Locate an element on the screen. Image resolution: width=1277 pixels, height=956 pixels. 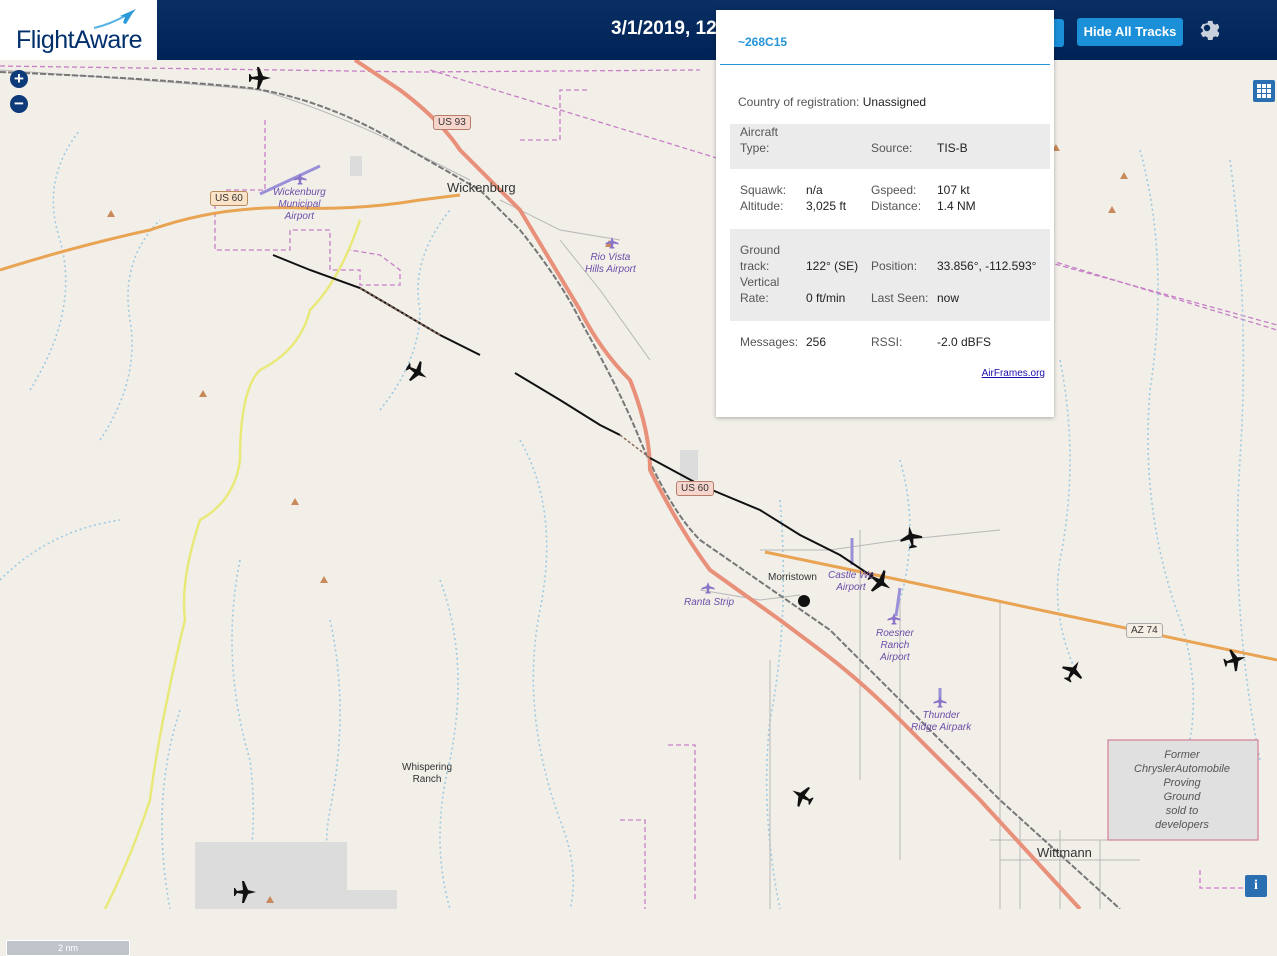
top-bar: FlightAware 3/1/2019, 12 Hide All Tracks is located at coordinates (638, 30).